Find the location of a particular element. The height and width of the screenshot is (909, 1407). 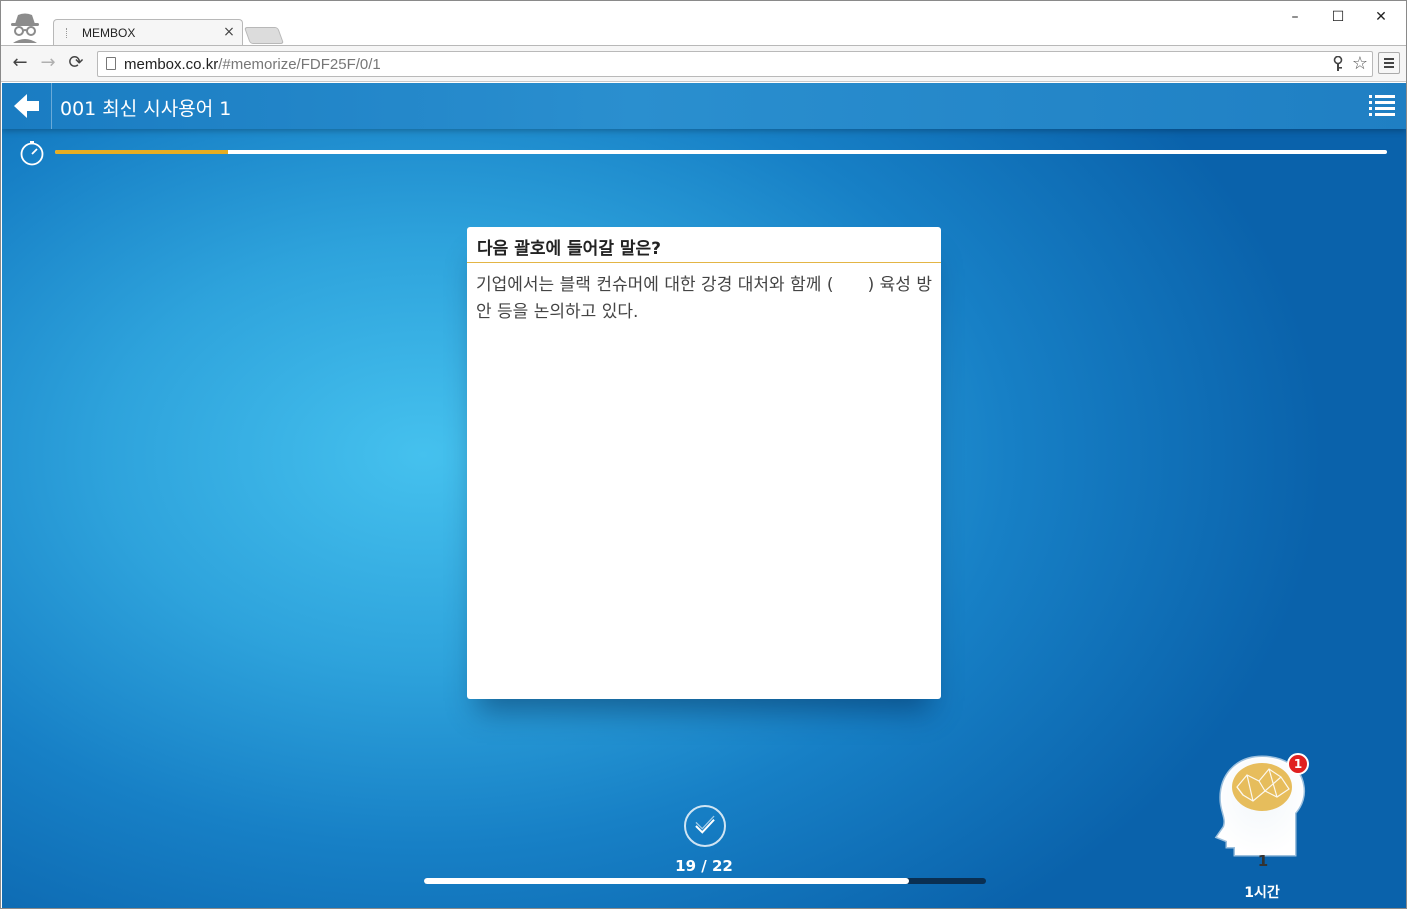

back-arrow-icon is located at coordinates (26, 106).